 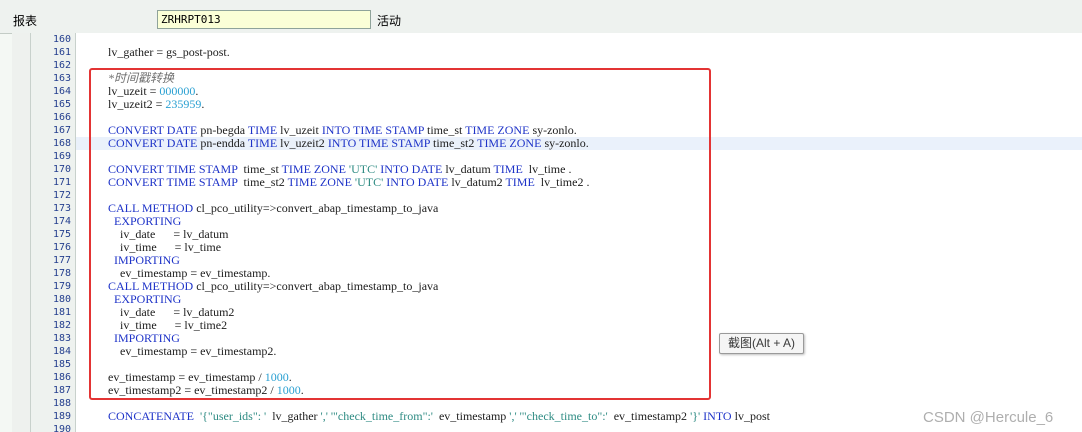 What do you see at coordinates (61, 78) in the screenshot?
I see `line-number: 163` at bounding box center [61, 78].